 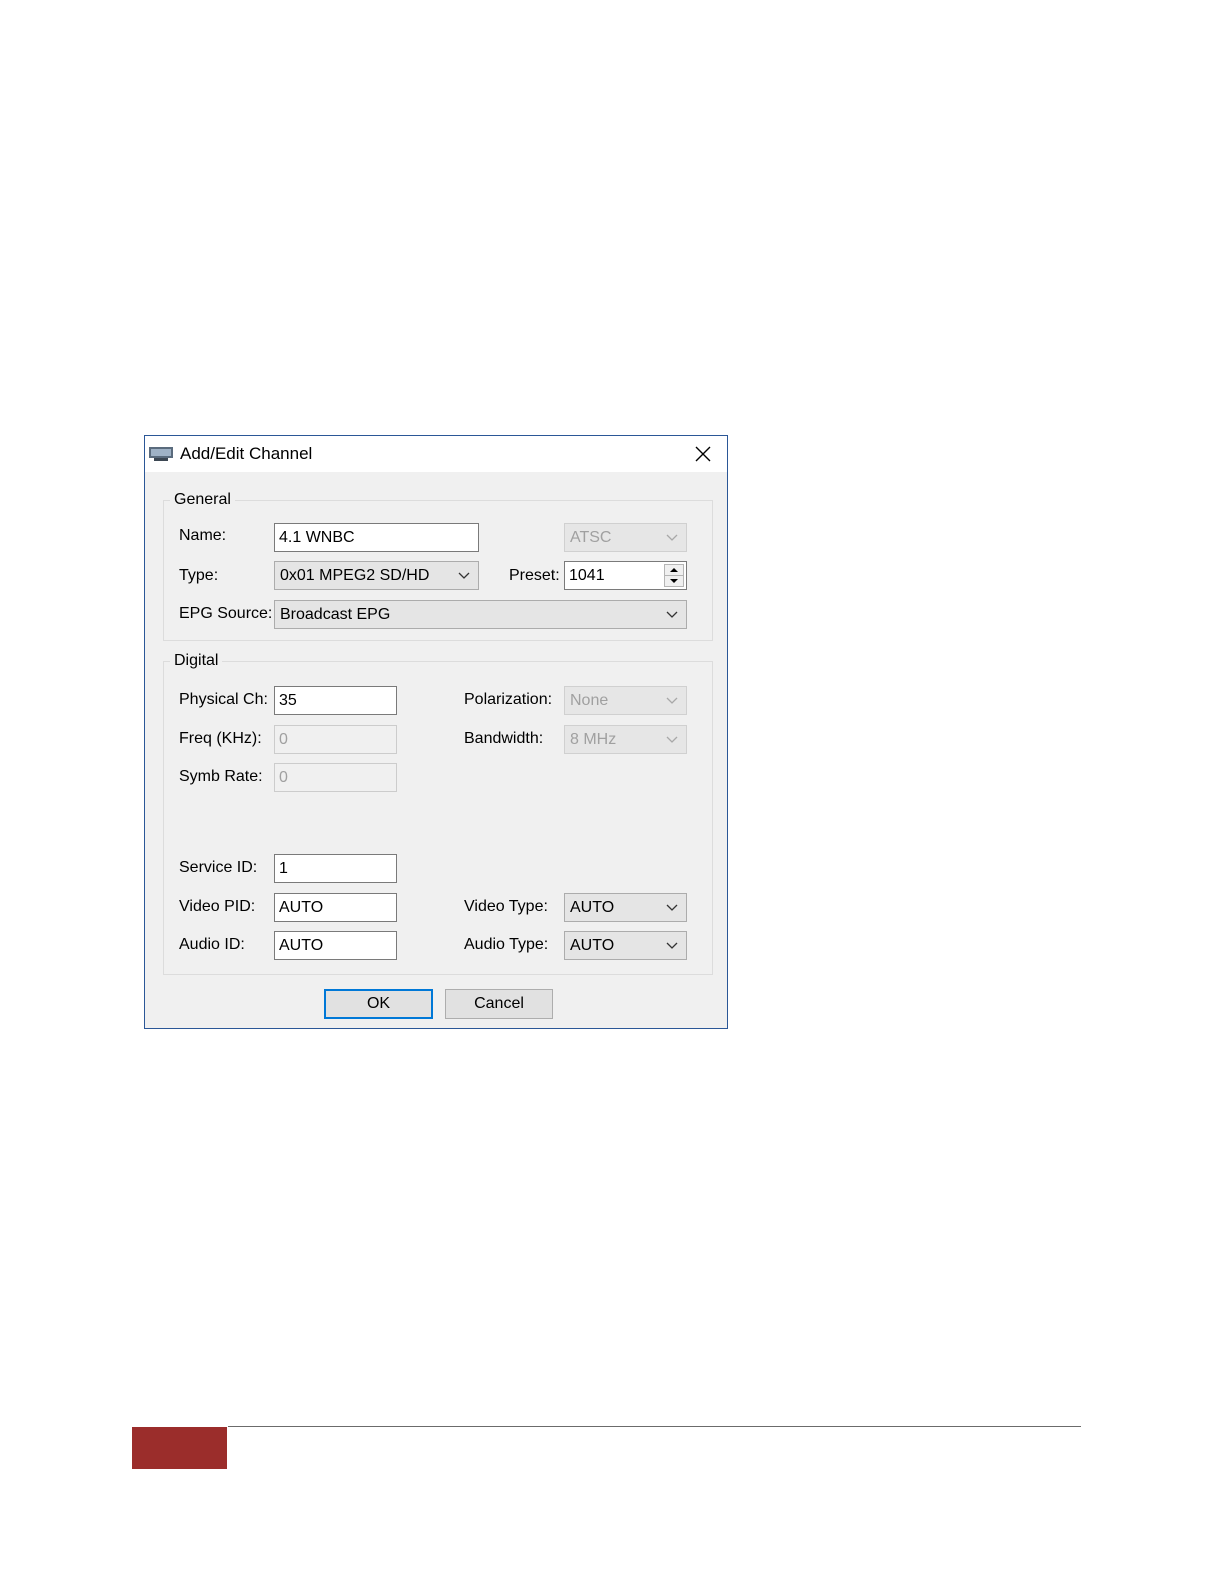 What do you see at coordinates (246, 453) in the screenshot?
I see `dialog-title: Add/Edit Channel` at bounding box center [246, 453].